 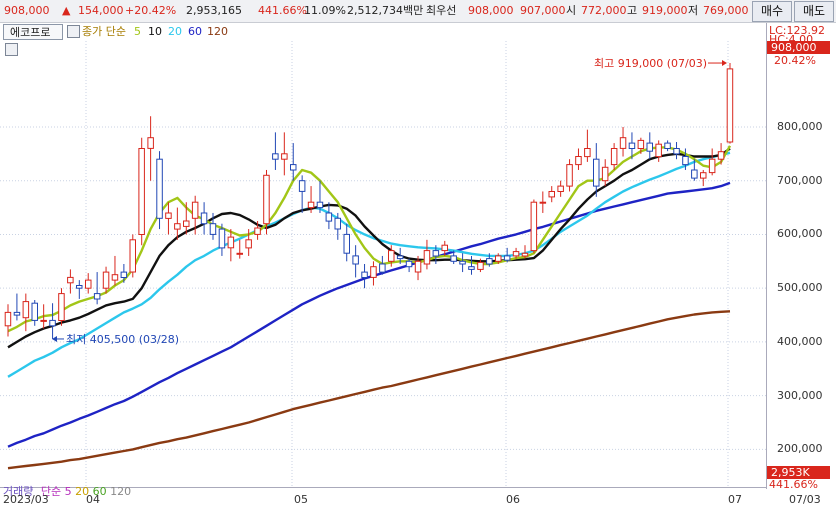 I want to click on open-label: 시, so click(x=571, y=10).